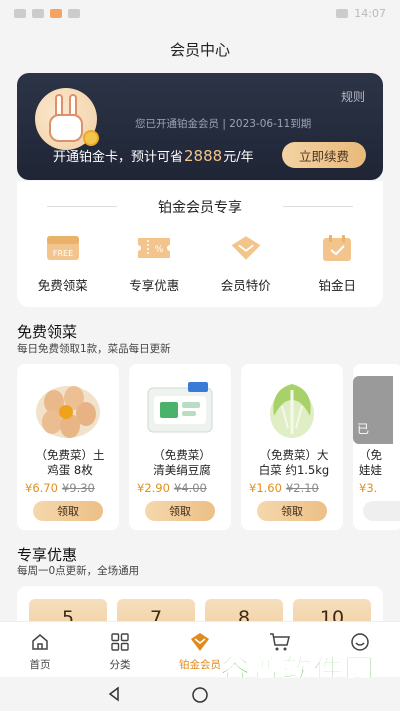 This screenshot has height=711, width=400. I want to click on status-right: 14:07, so click(361, 13).